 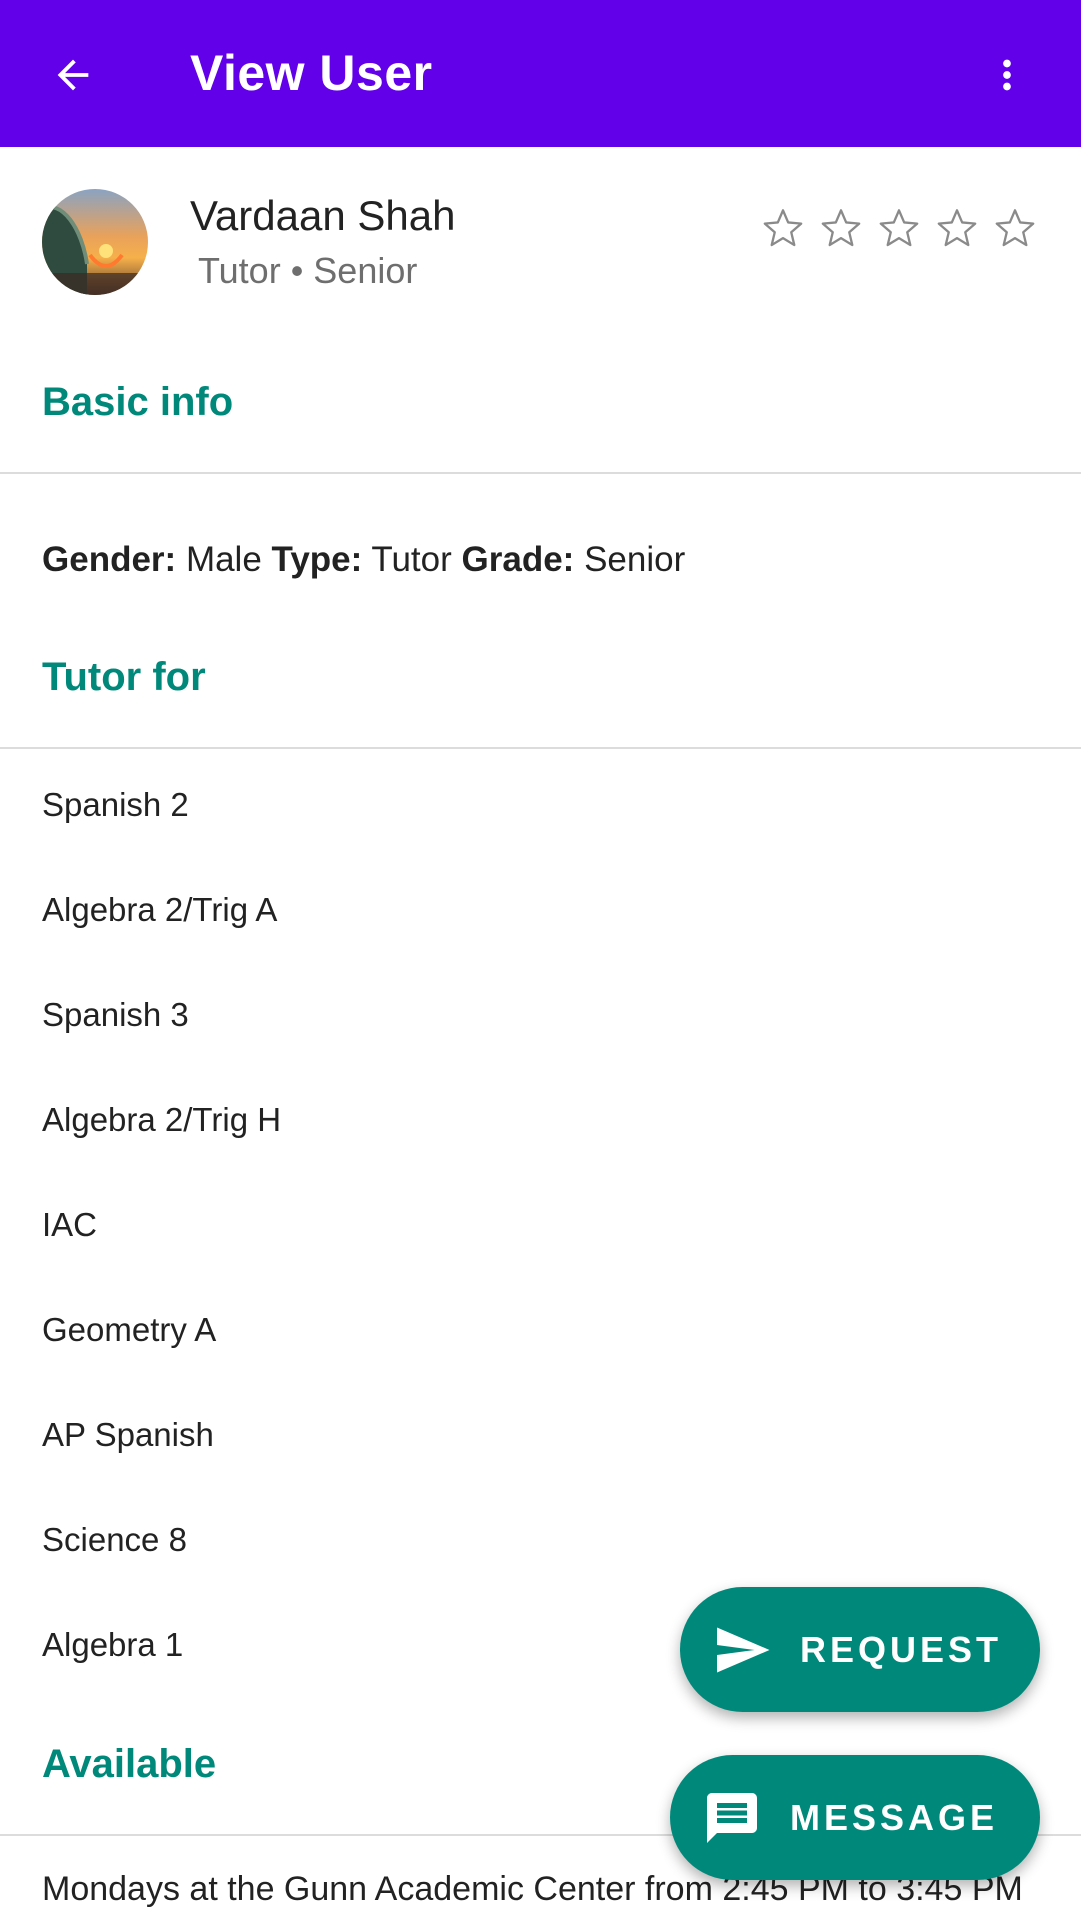 What do you see at coordinates (124, 677) in the screenshot?
I see `tutor-for-heading: Tutor for` at bounding box center [124, 677].